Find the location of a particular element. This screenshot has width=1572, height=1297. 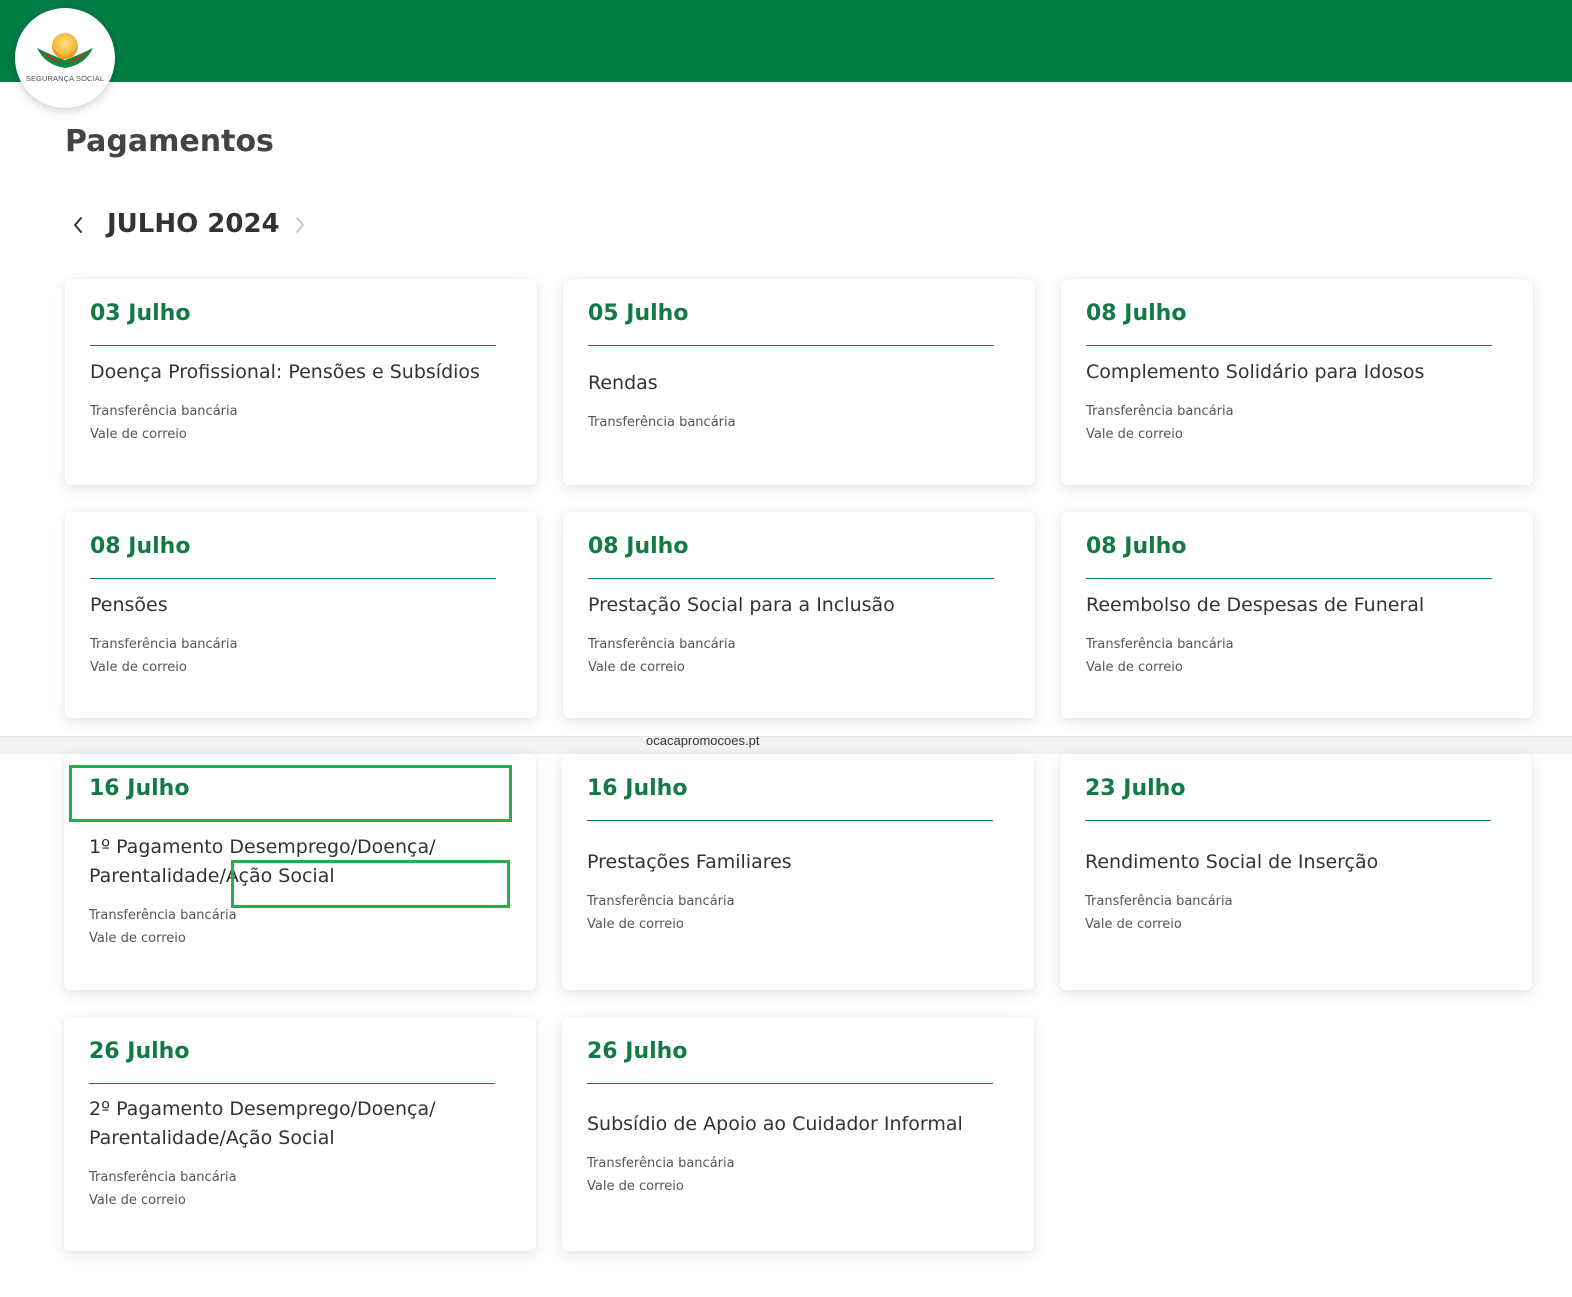

payment-date: 03 Julho is located at coordinates (140, 313).